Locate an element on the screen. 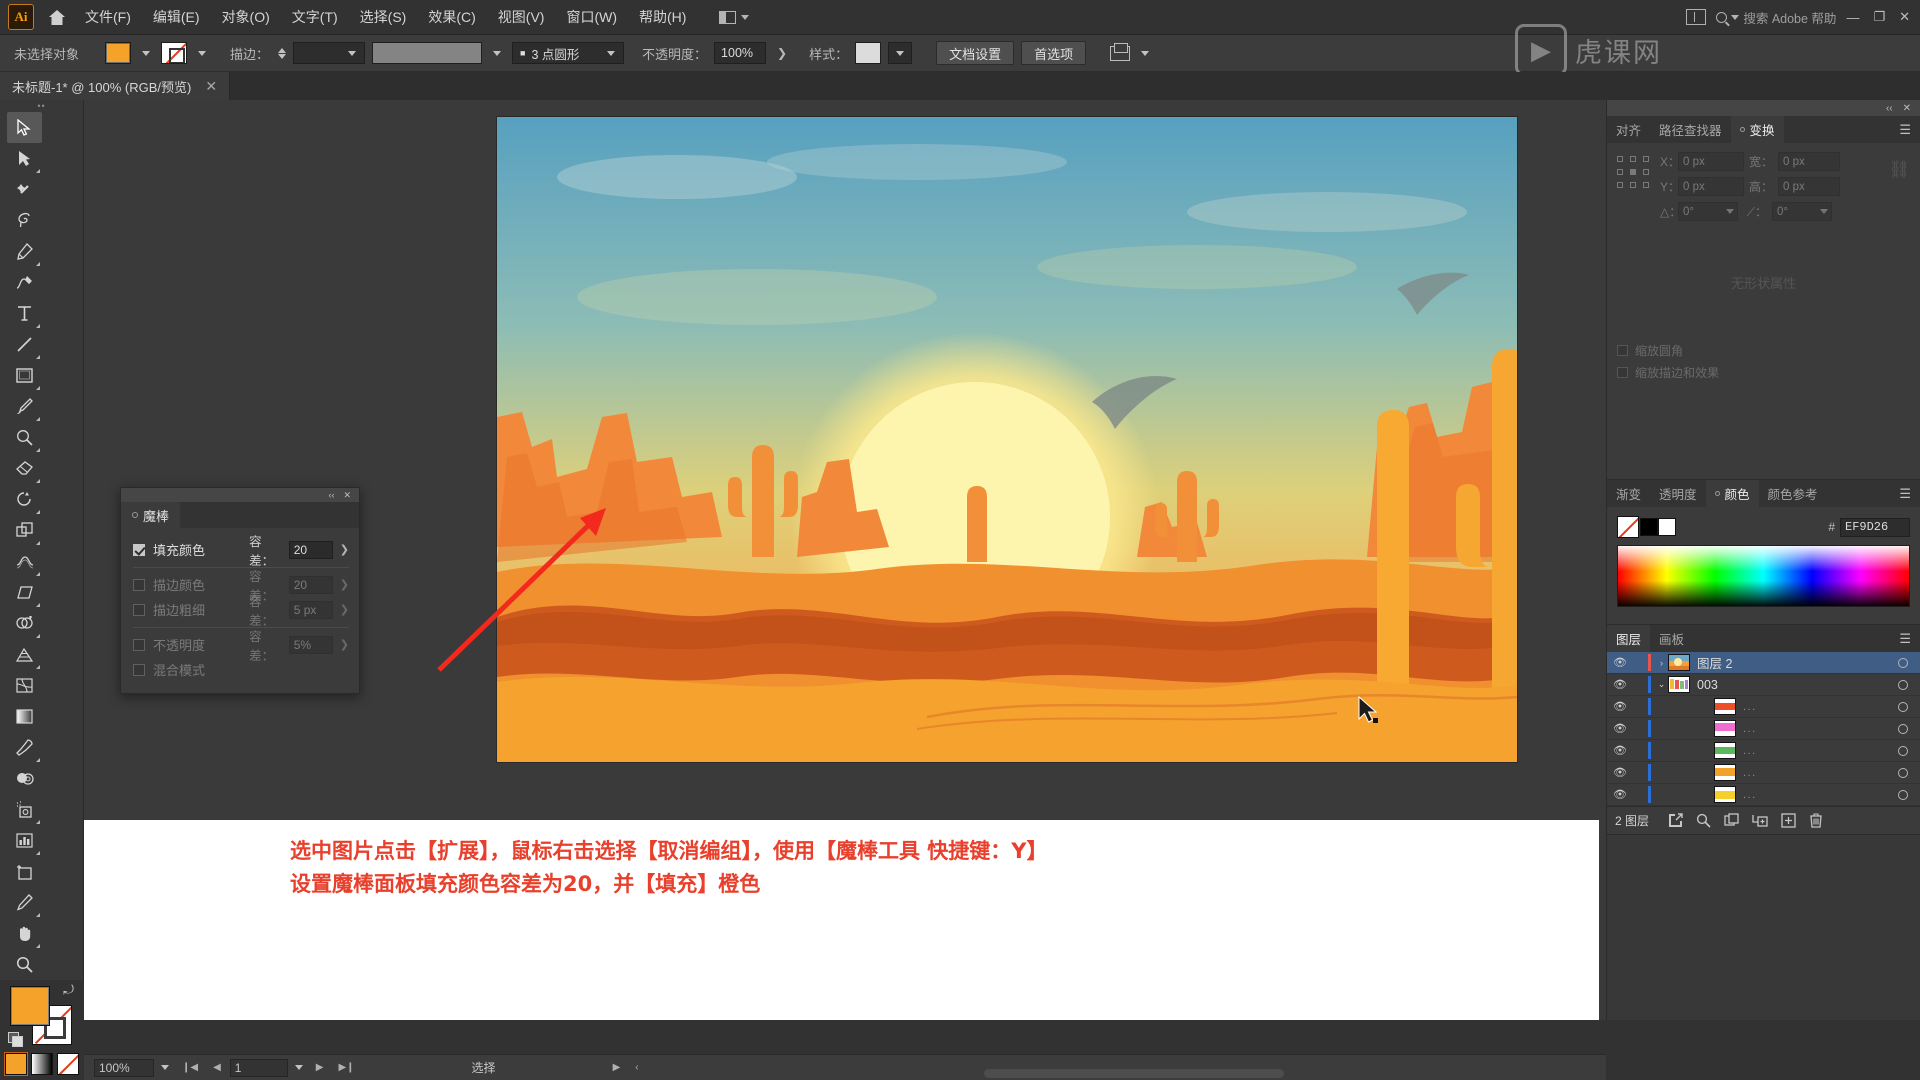 This screenshot has height=1080, width=1920. eyedropper-tool is located at coordinates (24, 747).